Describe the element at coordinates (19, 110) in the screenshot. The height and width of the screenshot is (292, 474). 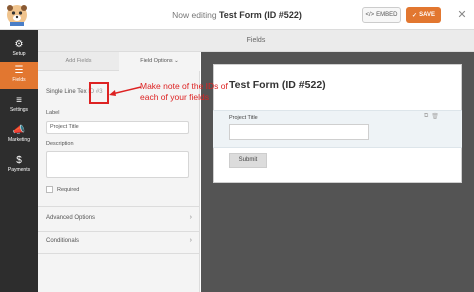
I see `sidebar-item-label: Settings` at that location.